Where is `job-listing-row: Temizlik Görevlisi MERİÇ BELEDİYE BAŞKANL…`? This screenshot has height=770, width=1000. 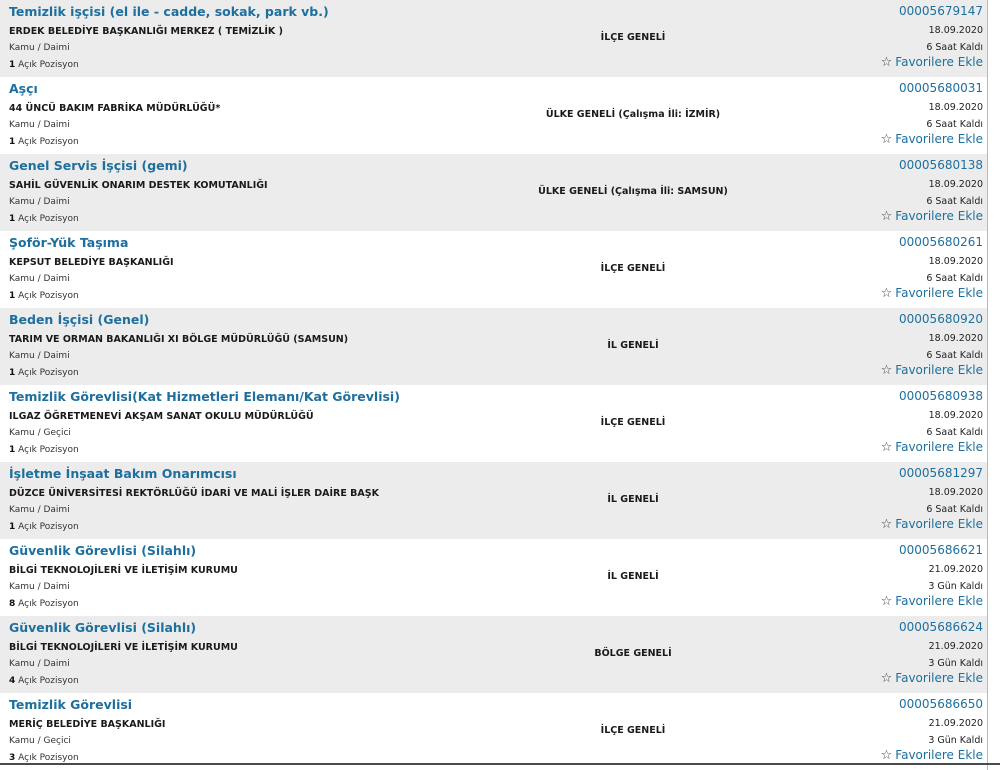 job-listing-row: Temizlik Görevlisi MERİÇ BELEDİYE BAŞKANL… is located at coordinates (493, 731).